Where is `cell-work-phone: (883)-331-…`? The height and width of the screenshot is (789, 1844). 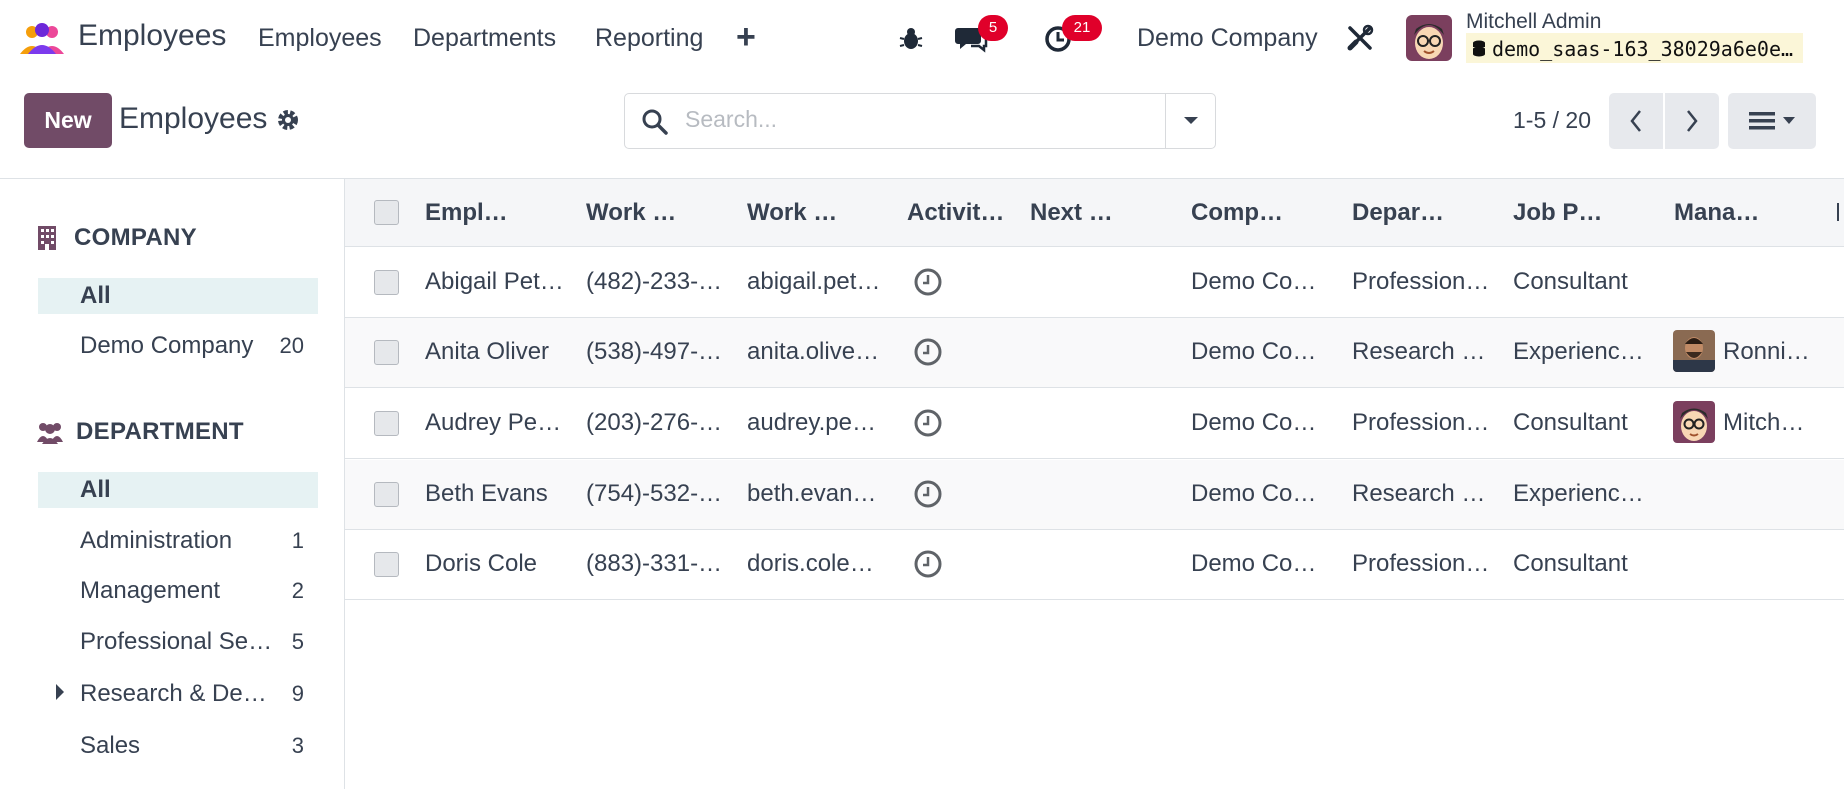 cell-work-phone: (883)-331-… is located at coordinates (654, 563).